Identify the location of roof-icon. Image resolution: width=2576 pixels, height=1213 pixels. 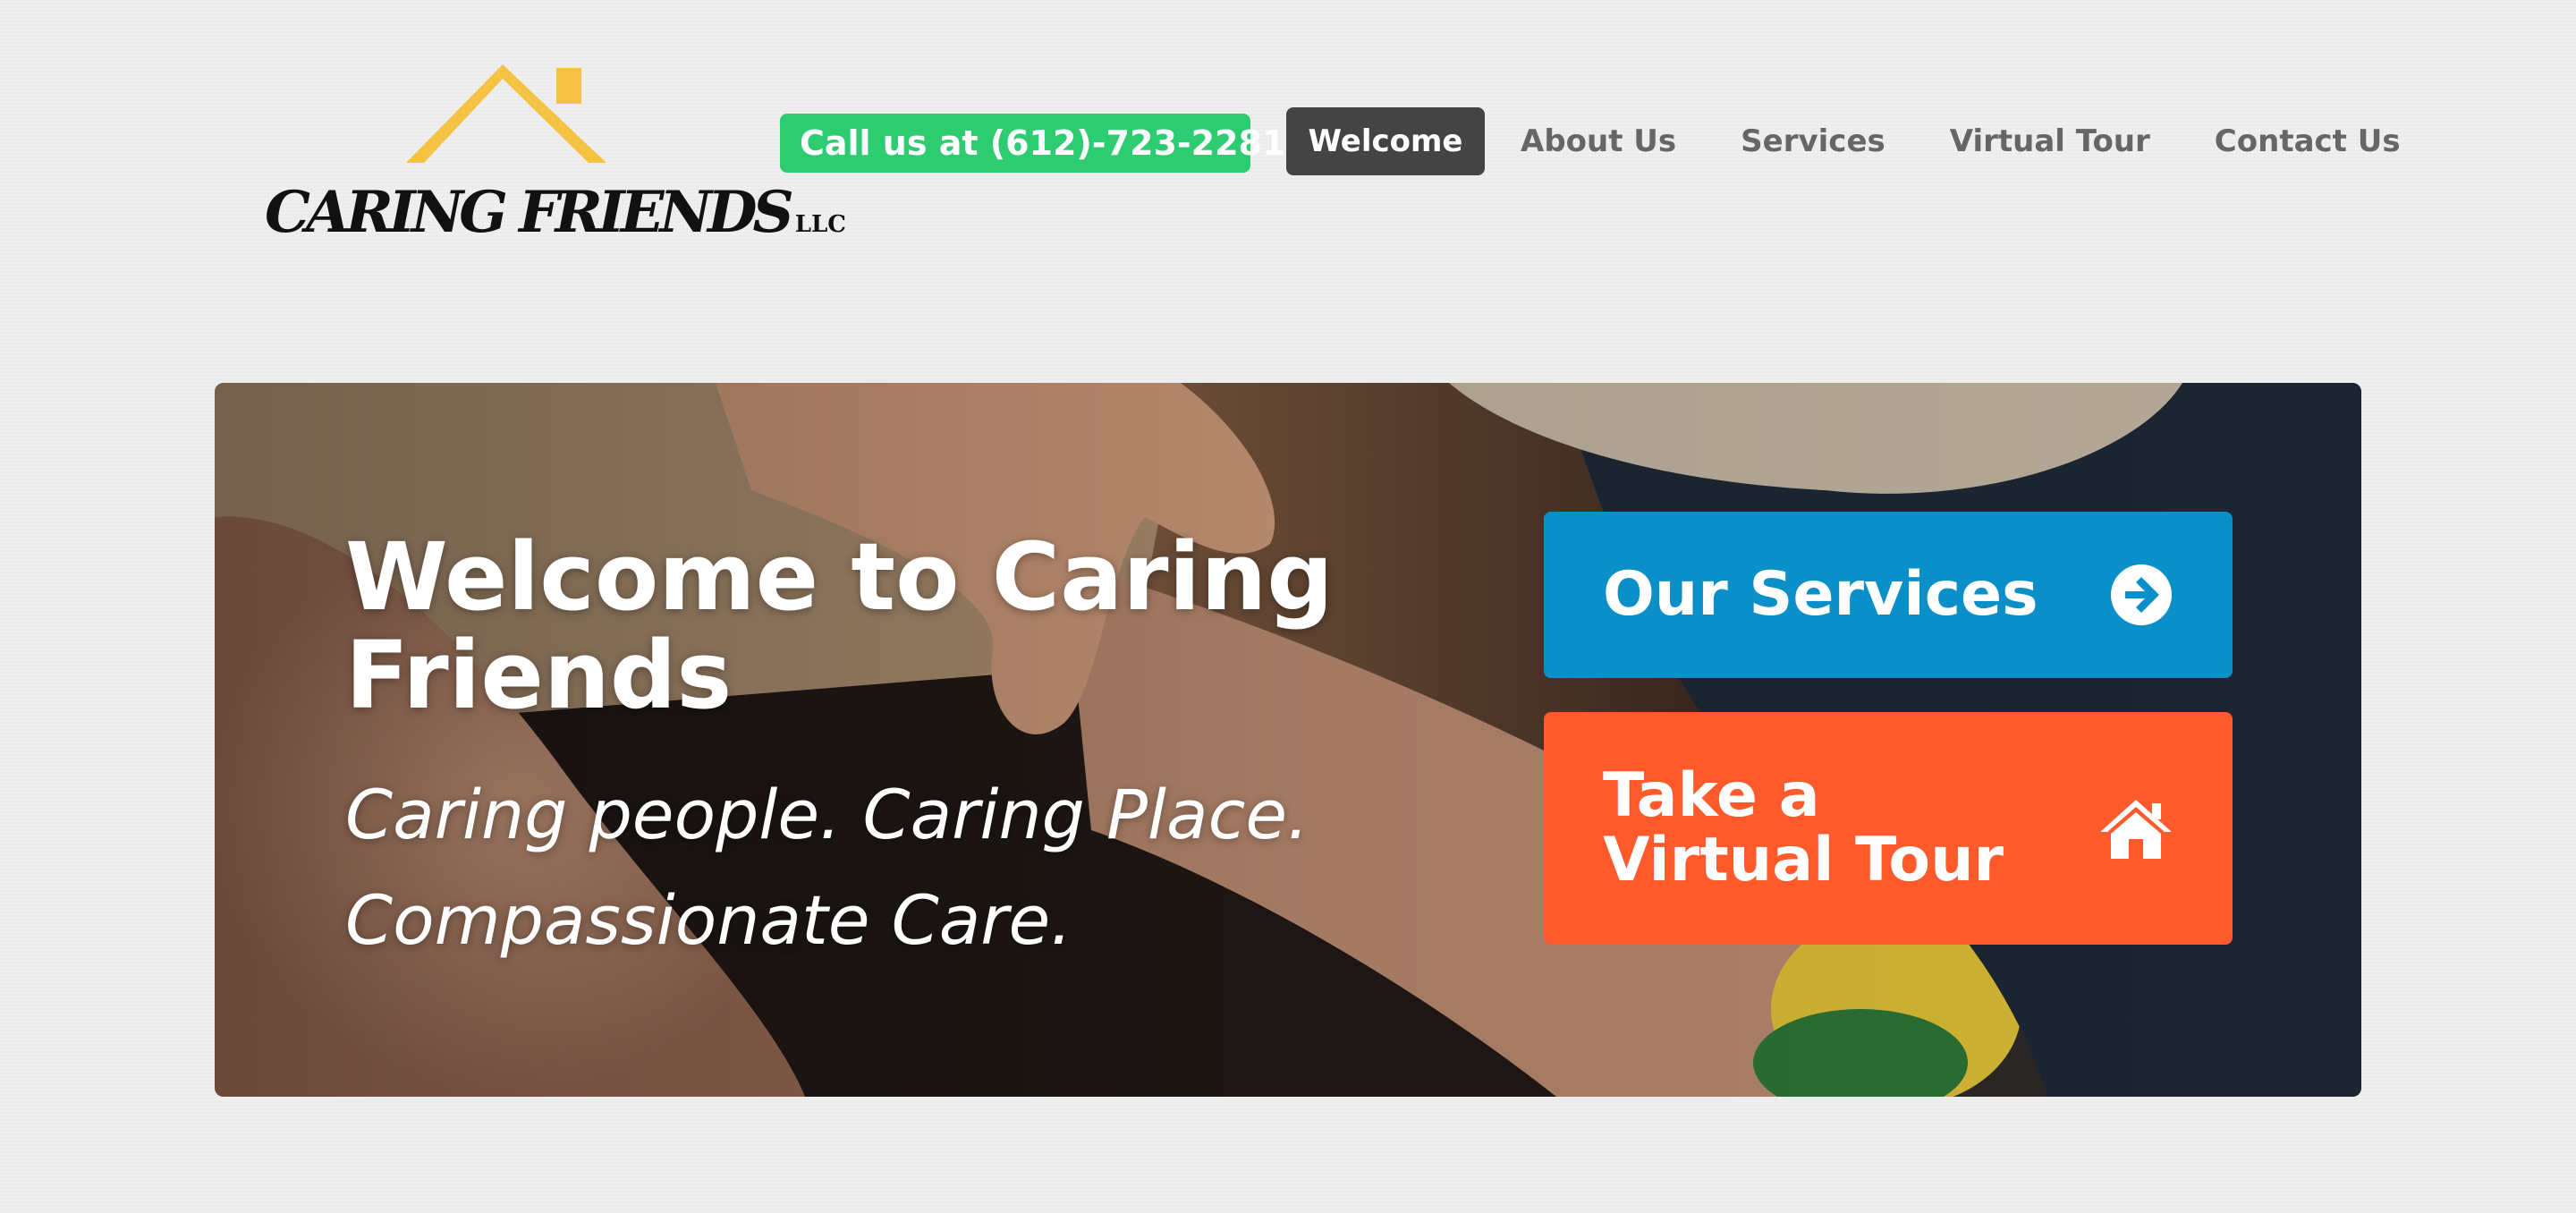
(506, 113).